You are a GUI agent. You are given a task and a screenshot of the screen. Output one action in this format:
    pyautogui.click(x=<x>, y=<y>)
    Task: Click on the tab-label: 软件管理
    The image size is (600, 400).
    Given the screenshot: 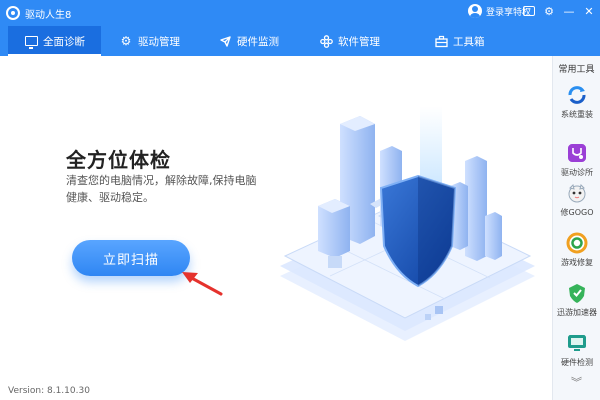 What is the action you would take?
    pyautogui.click(x=359, y=41)
    